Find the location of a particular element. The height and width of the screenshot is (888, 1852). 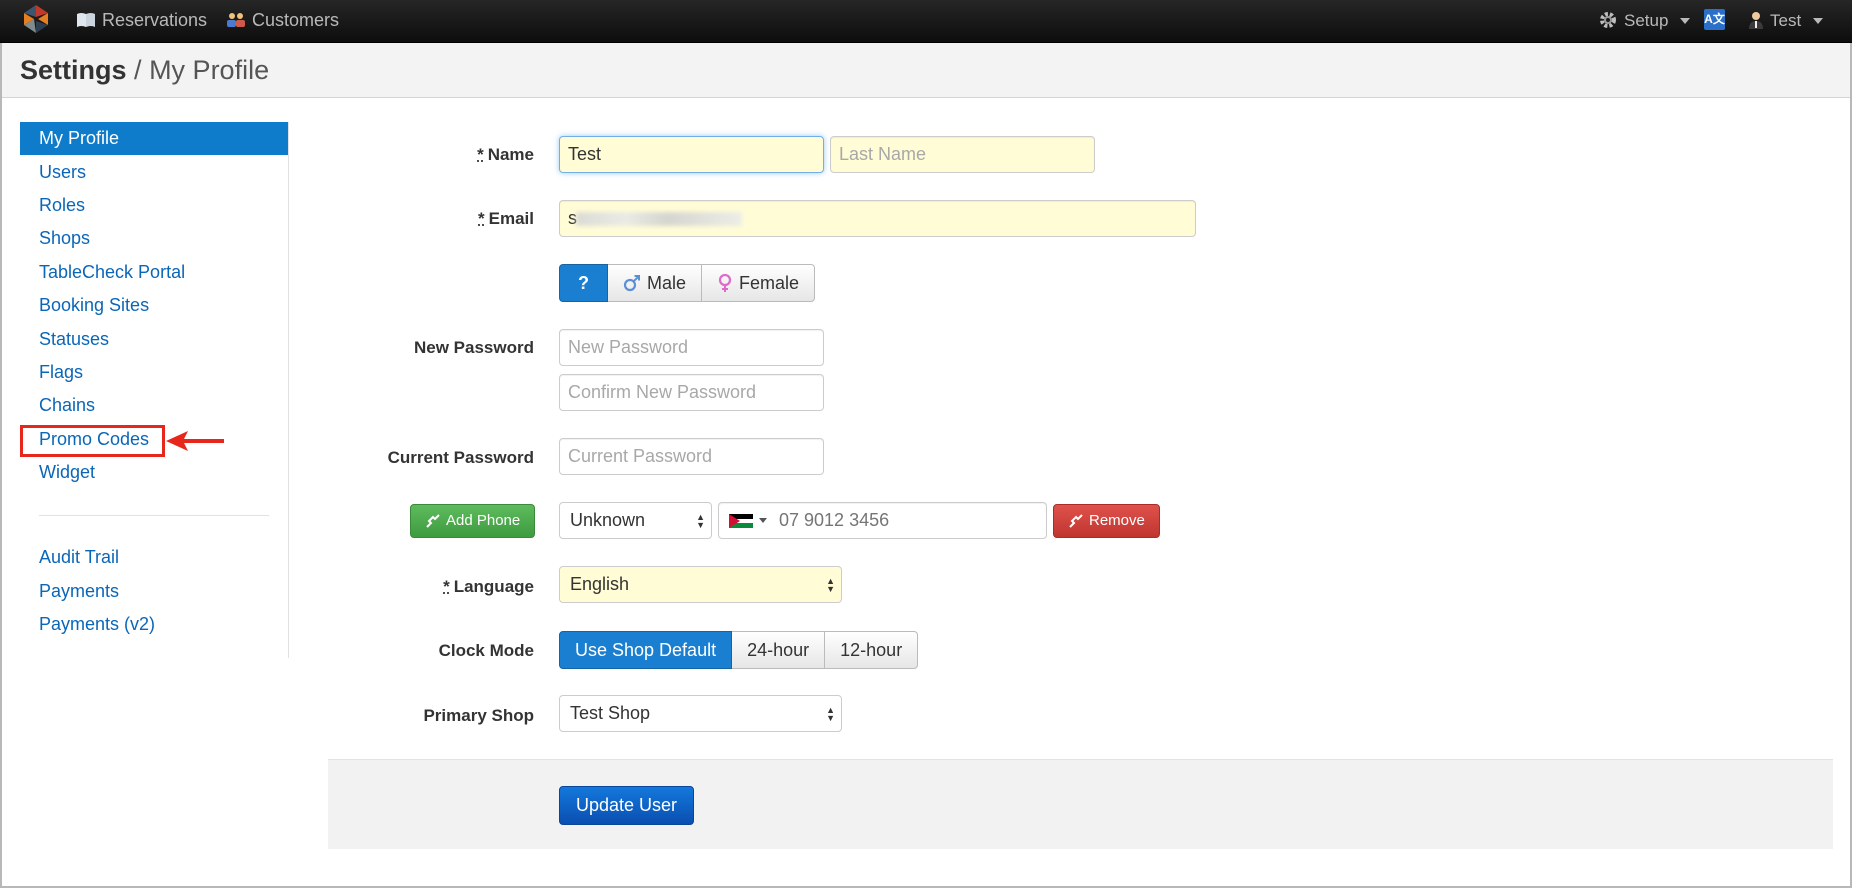

add-phone-button: Add Phone is located at coordinates (473, 521).